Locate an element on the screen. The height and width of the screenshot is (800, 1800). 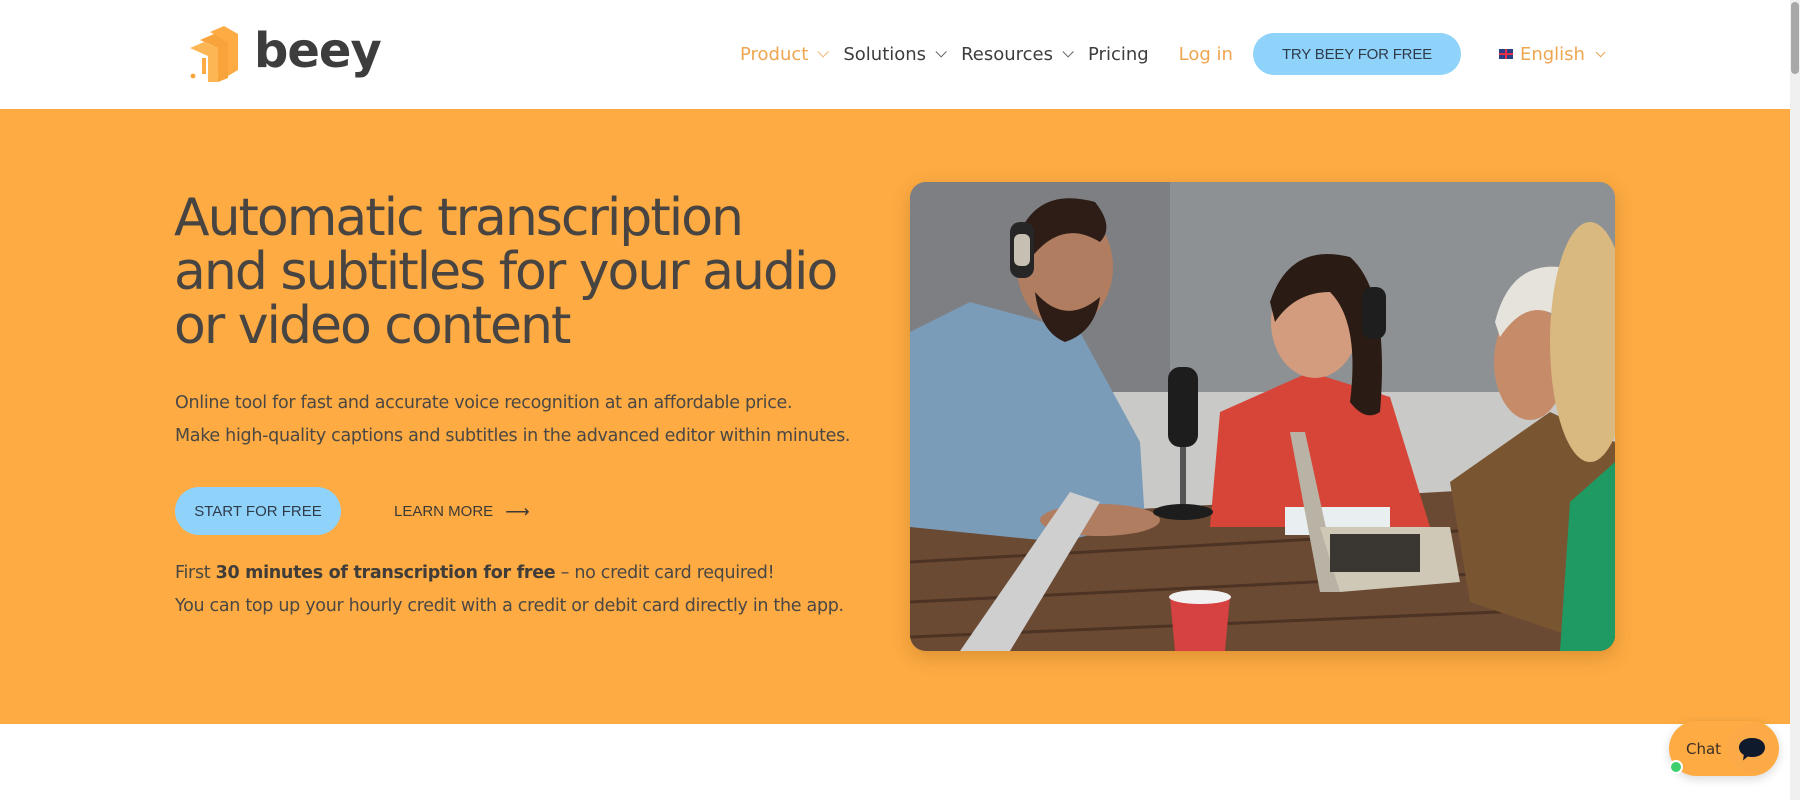
language-selector: English is located at coordinates (1552, 54).